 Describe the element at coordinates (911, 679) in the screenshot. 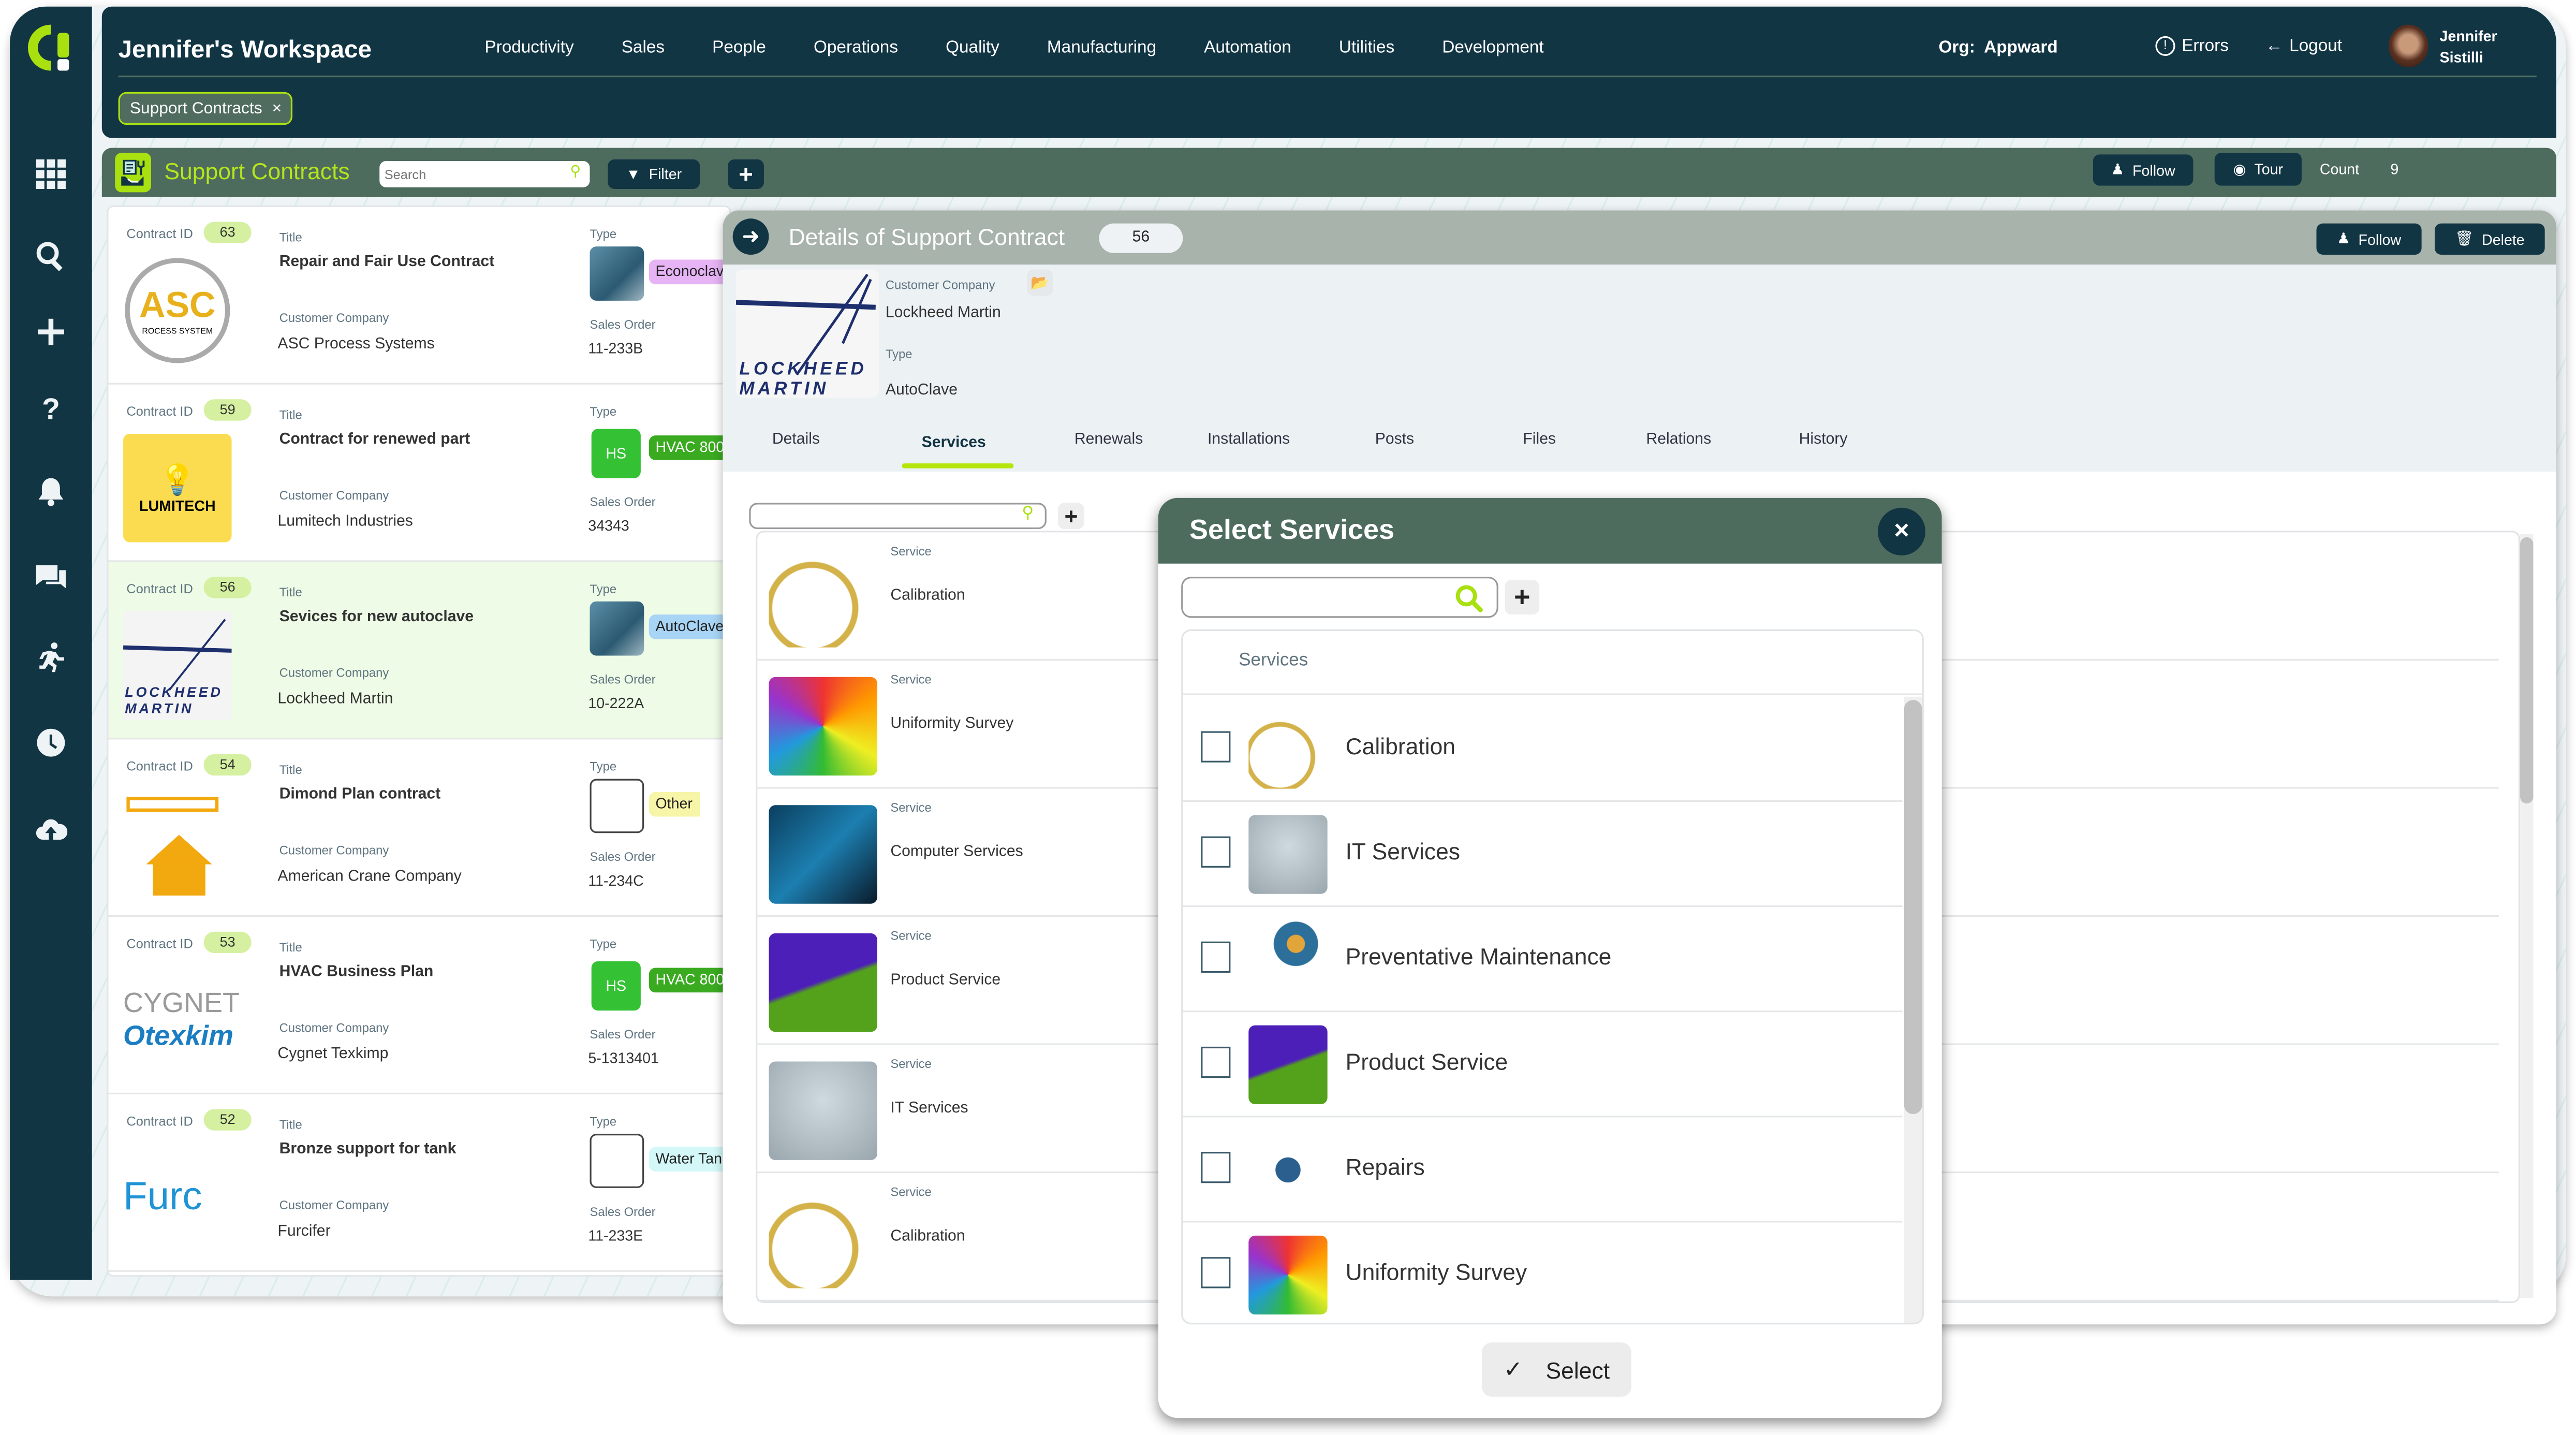

I see `service-label: Service` at that location.